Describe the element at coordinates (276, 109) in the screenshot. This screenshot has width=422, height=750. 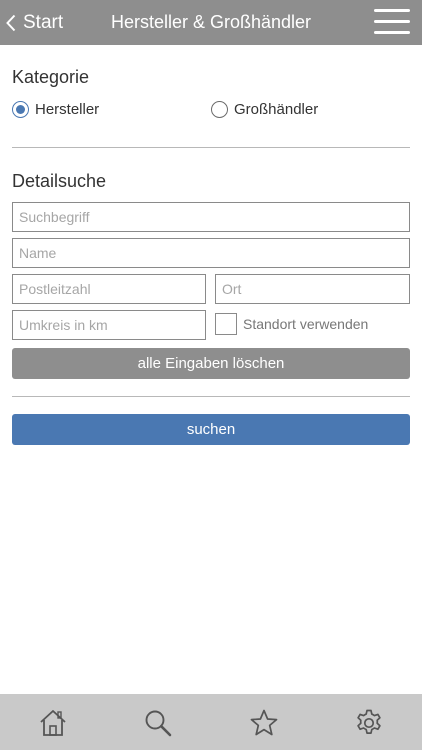
I see `radio-grosshaendler-label: Großhändler` at that location.